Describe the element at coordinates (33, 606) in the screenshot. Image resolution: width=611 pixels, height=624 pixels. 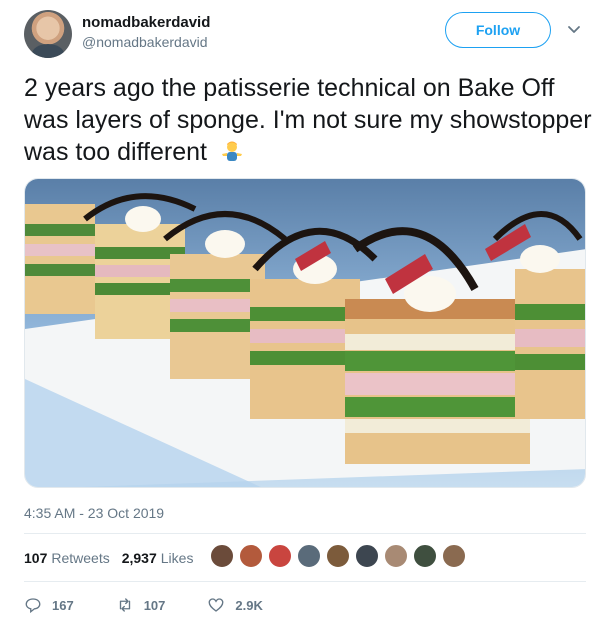
I see `reply-icon` at that location.